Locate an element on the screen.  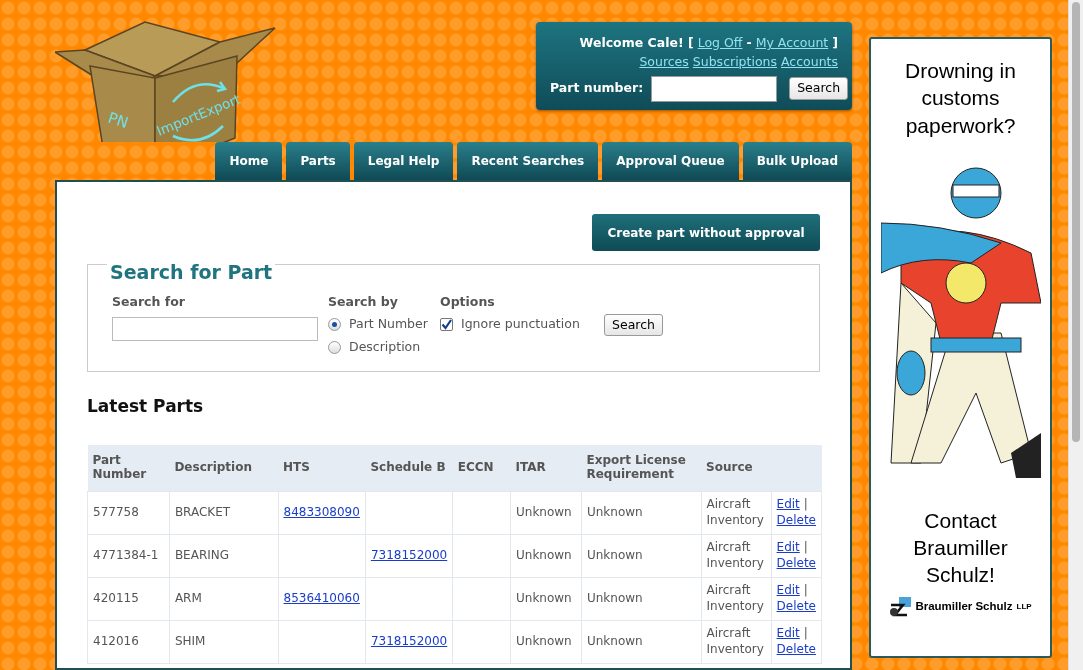
checkbox is located at coordinates (446, 325).